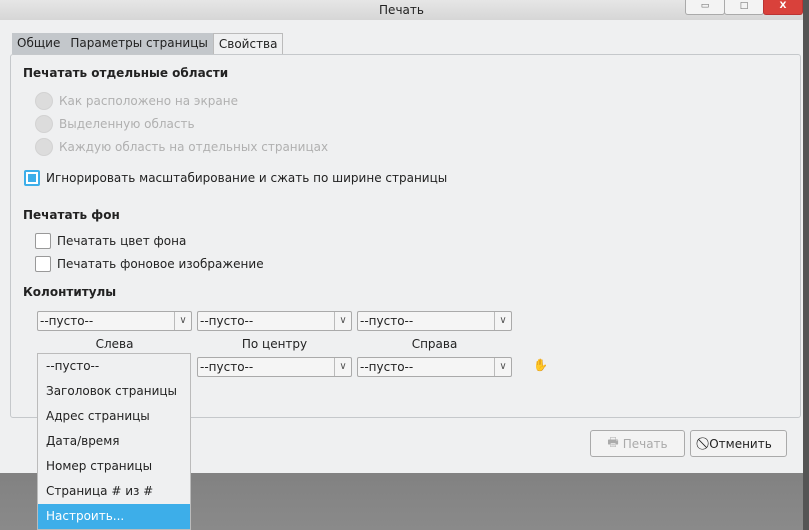 The image size is (809, 530). I want to click on title-bar: Печать, so click(401, 10).